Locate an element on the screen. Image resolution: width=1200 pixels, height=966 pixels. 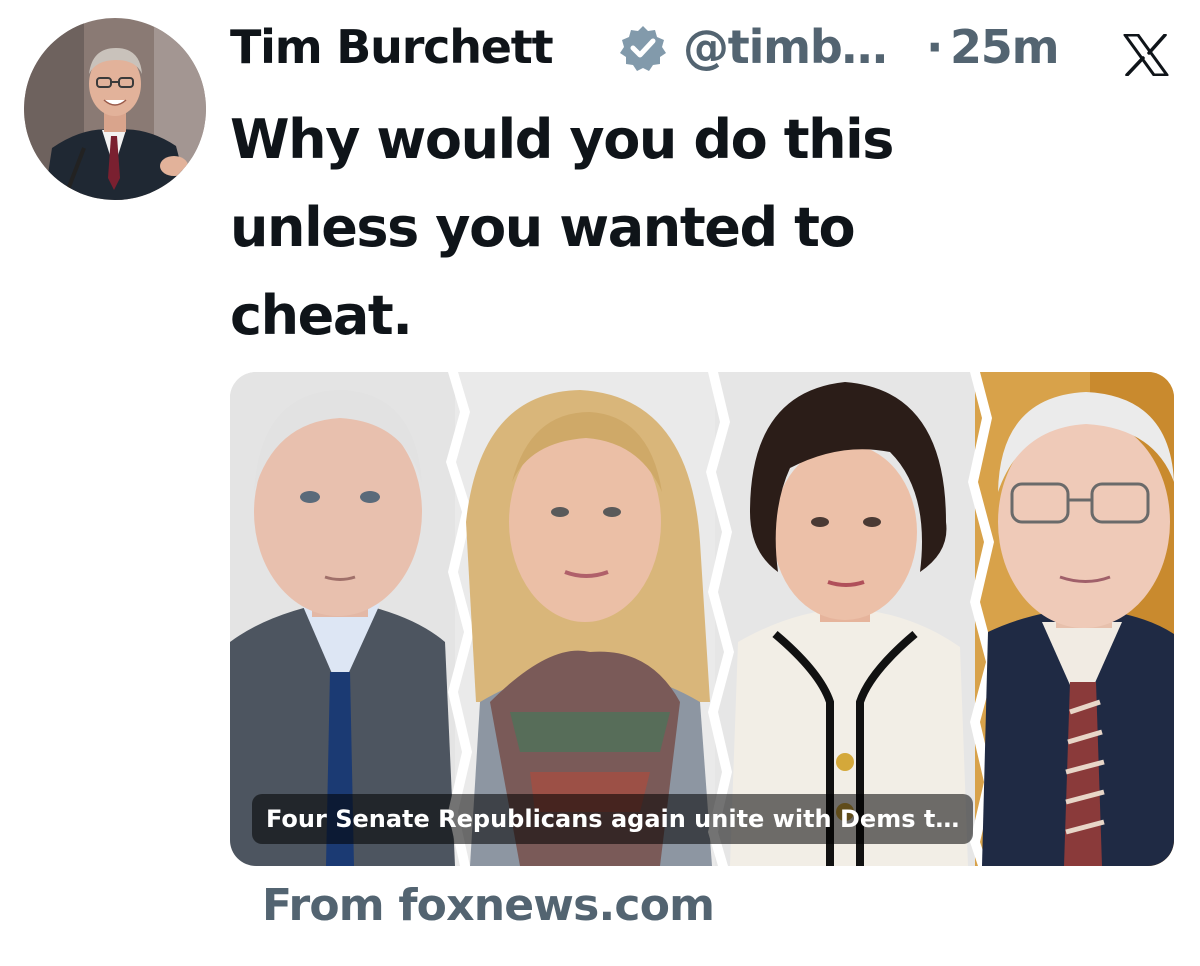
author-display-name: Tim Burchett is located at coordinates (392, 47).